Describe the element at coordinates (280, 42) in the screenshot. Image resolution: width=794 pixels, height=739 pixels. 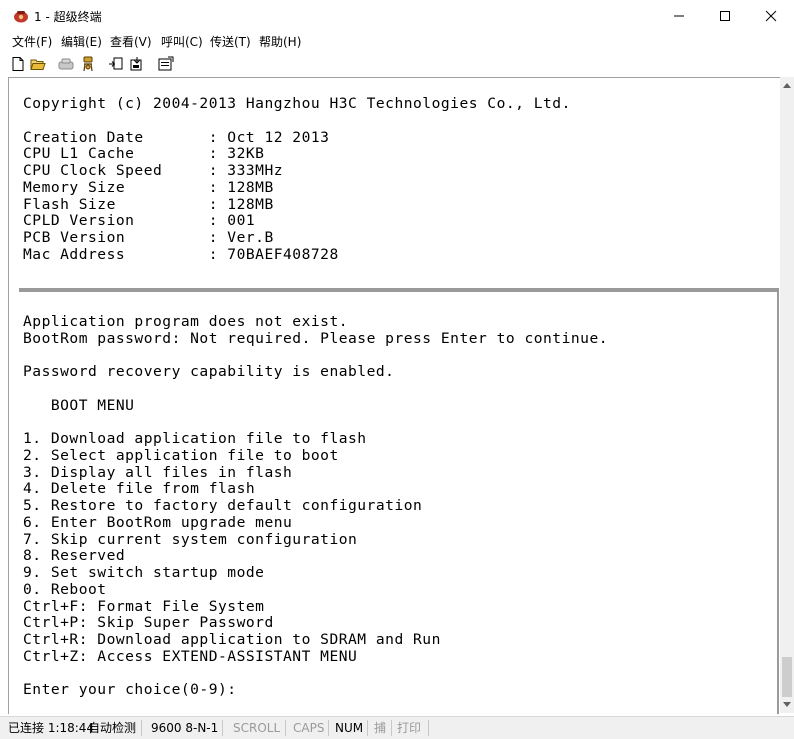
I see `menu-help: 帮助(H)` at that location.